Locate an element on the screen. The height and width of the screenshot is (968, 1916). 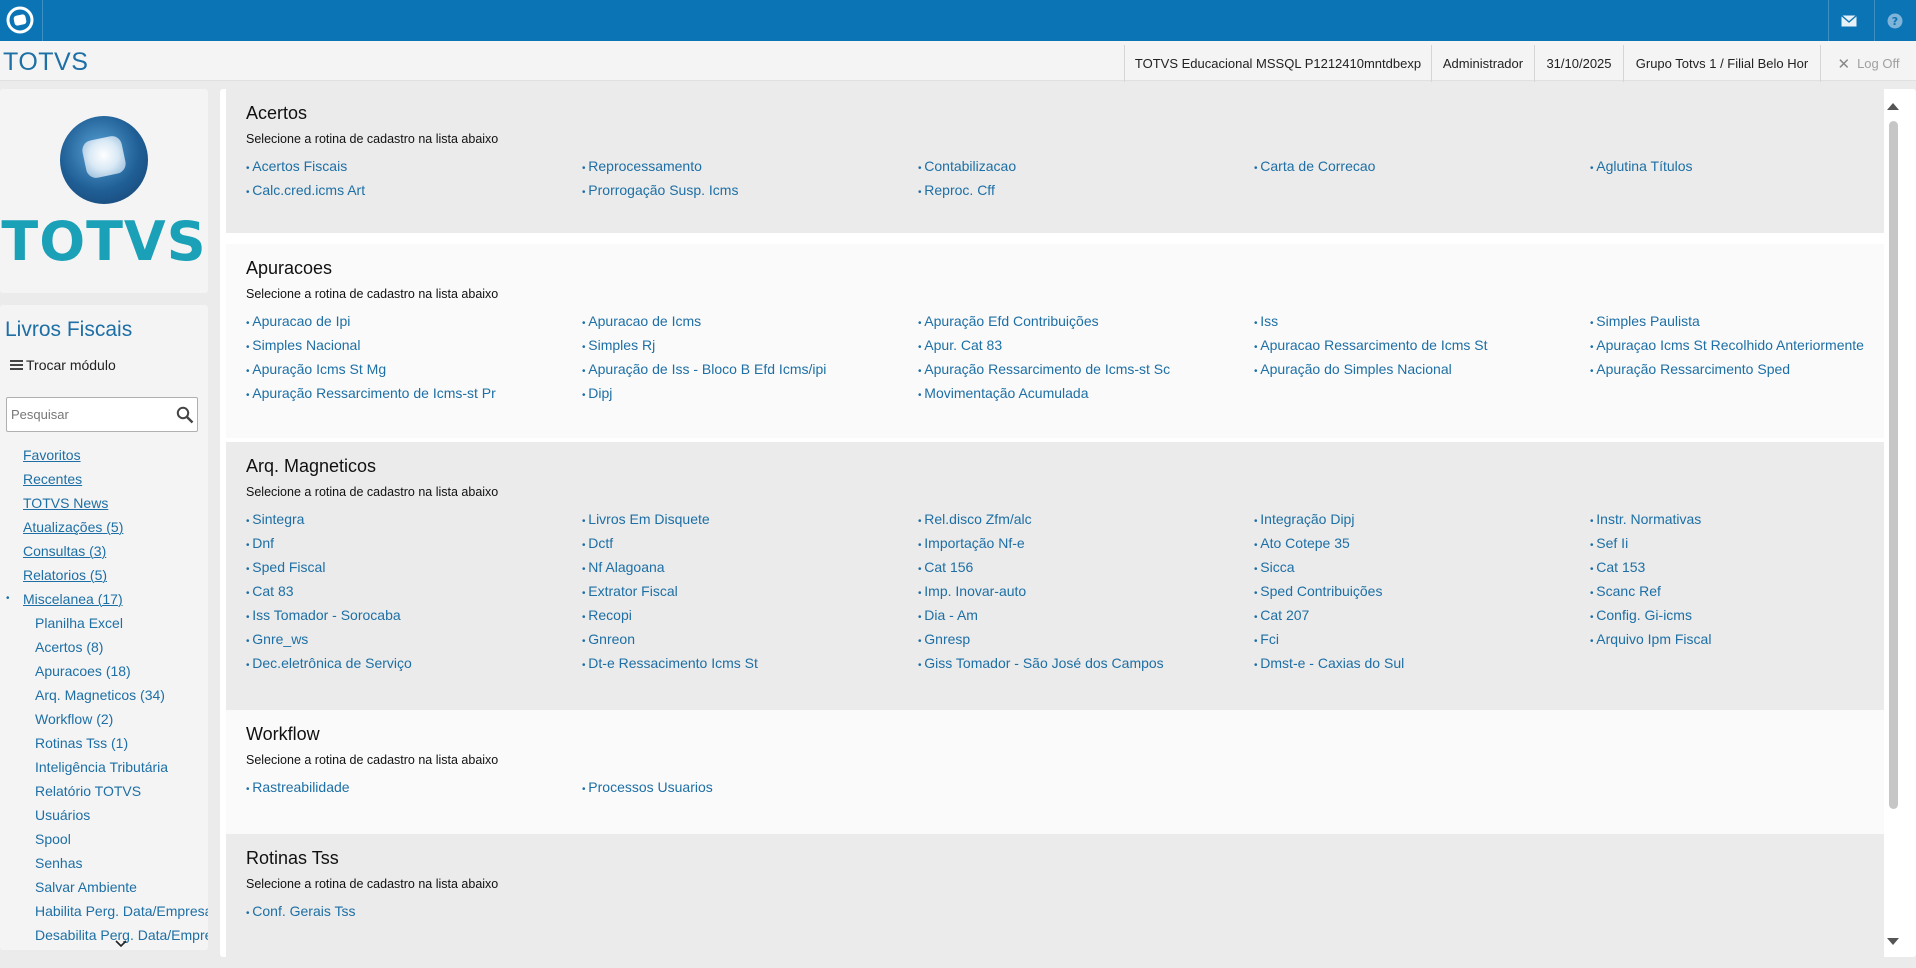
routine-link: Reproc. Cff is located at coordinates (1086, 190).